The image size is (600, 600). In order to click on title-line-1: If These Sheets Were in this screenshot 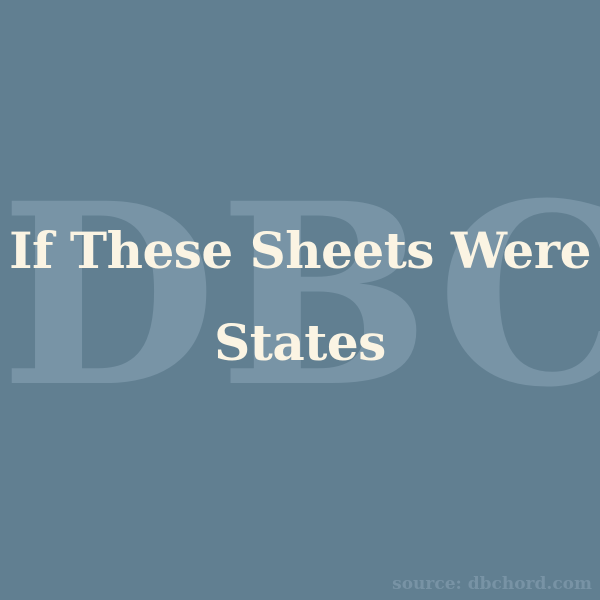, I will do `click(300, 250)`.